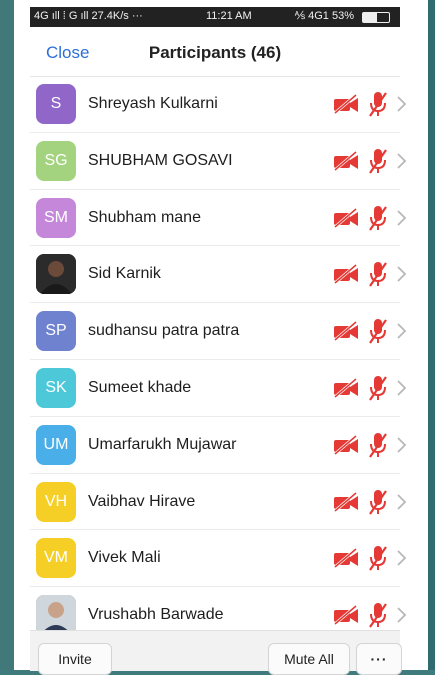  Describe the element at coordinates (218, 275) in the screenshot. I see `participant-row: Sid Karnik` at that location.